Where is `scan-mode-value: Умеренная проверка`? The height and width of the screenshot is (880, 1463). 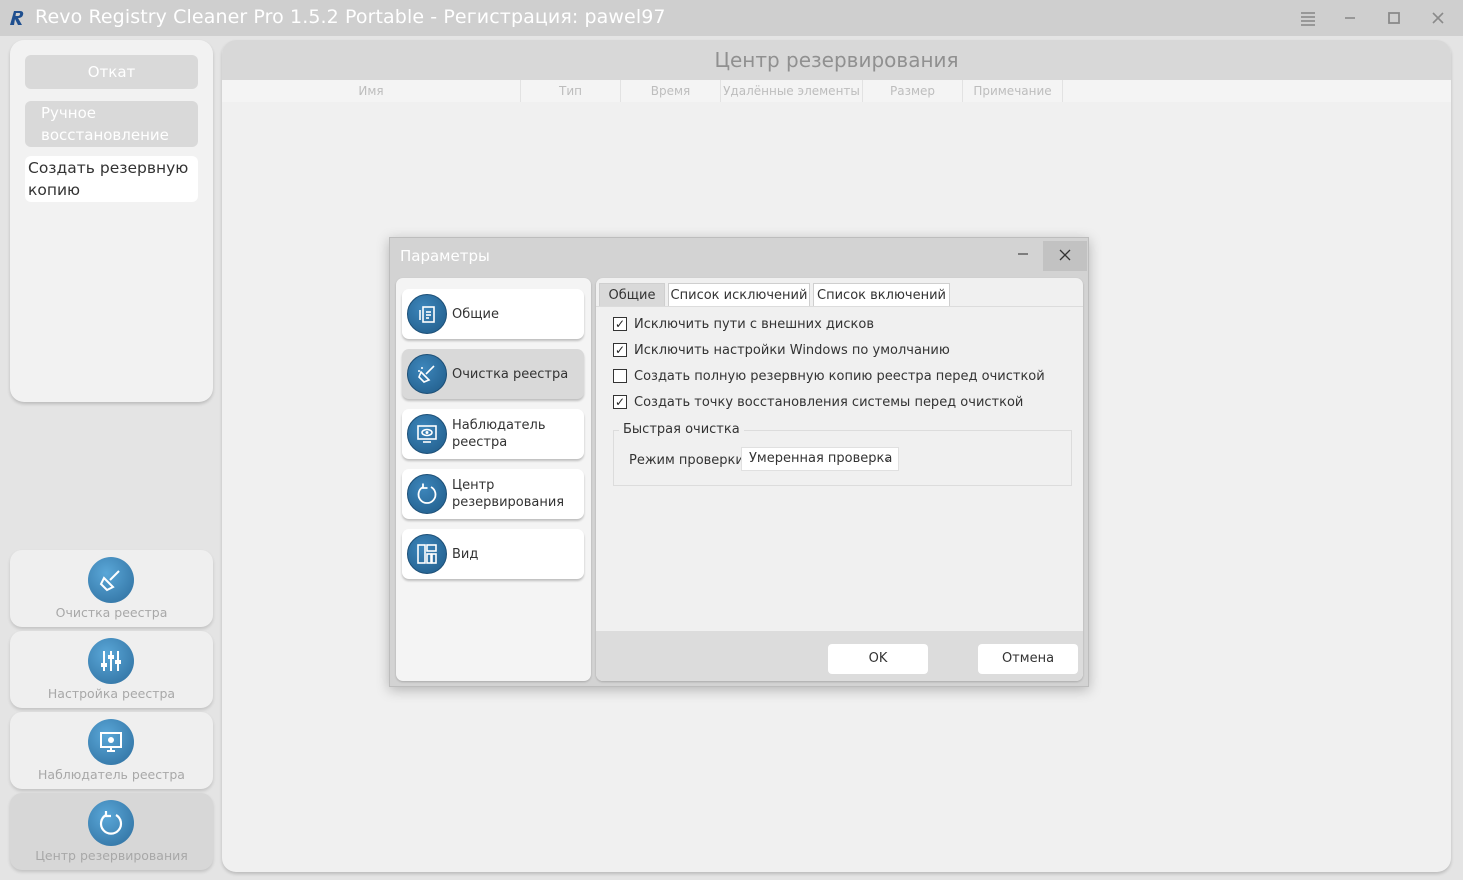 scan-mode-value: Умеренная проверка is located at coordinates (821, 458).